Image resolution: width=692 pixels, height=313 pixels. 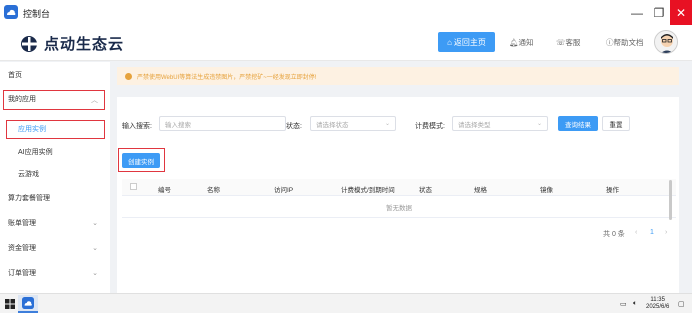 What do you see at coordinates (623, 304) in the screenshot?
I see `battery-icon: ▭` at bounding box center [623, 304].